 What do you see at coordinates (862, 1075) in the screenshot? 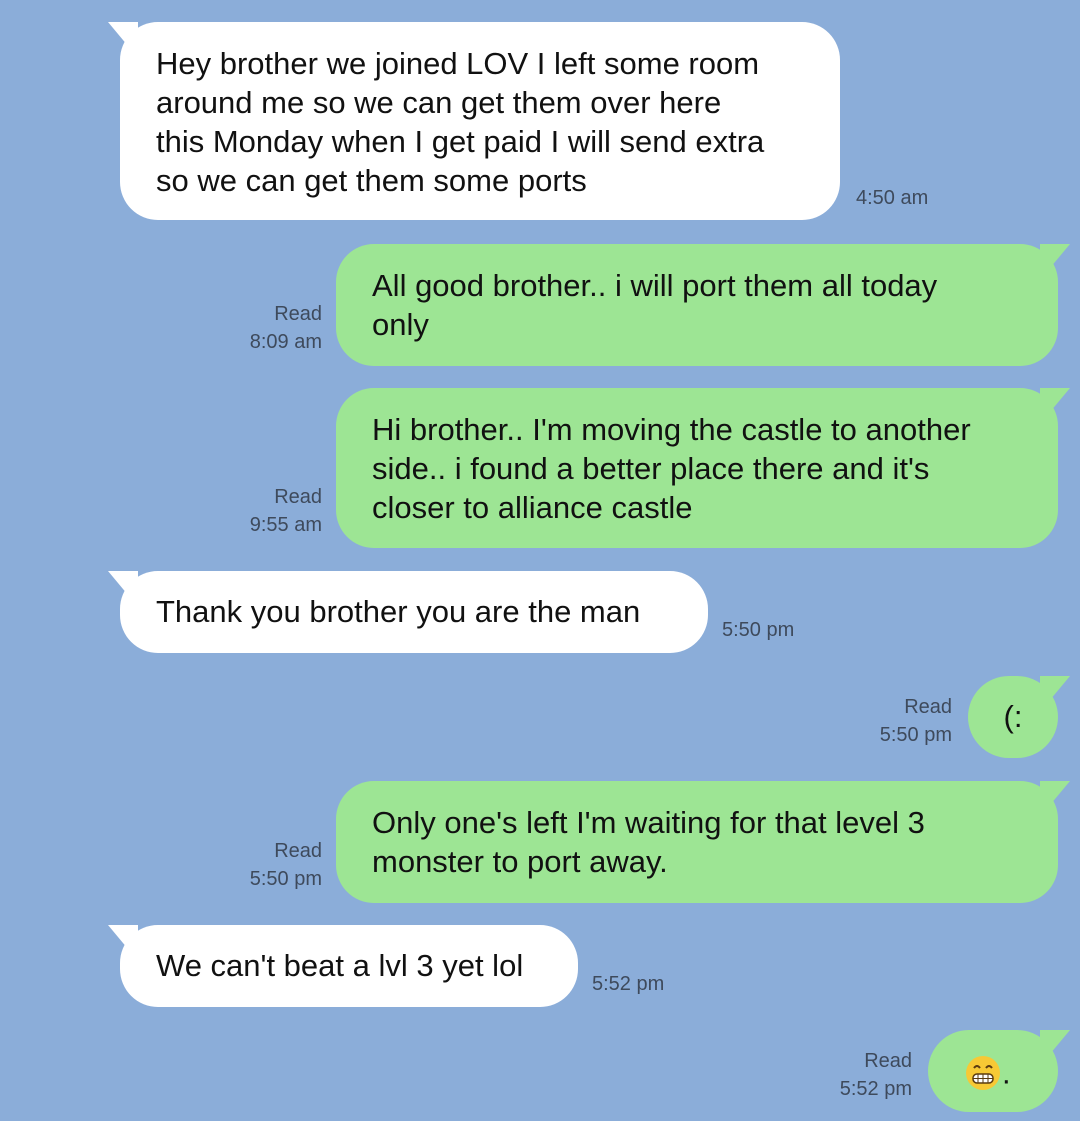
I see `message-meta: Read 5:52 pm` at bounding box center [862, 1075].